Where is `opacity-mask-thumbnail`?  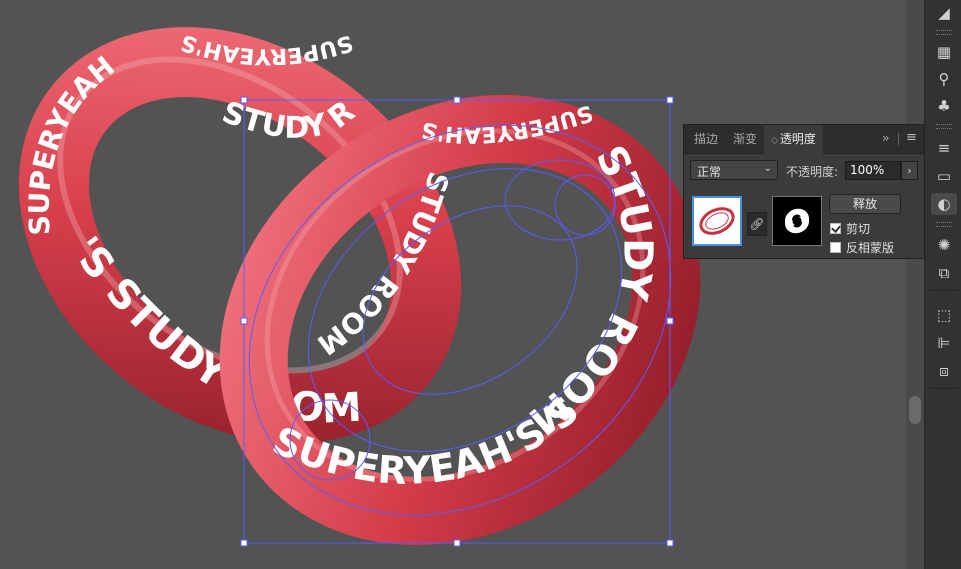 opacity-mask-thumbnail is located at coordinates (797, 221).